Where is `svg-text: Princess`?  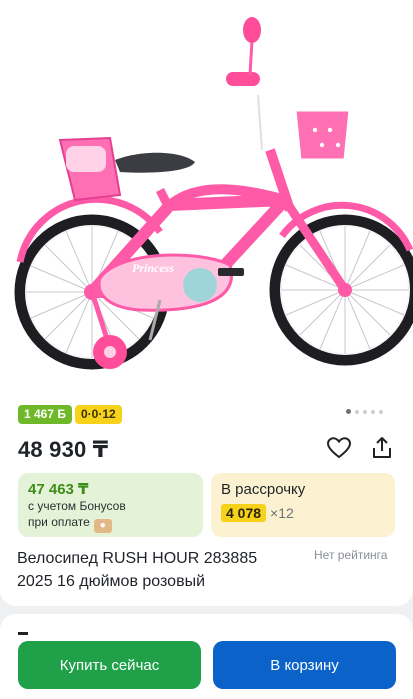 svg-text: Princess is located at coordinates (153, 268).